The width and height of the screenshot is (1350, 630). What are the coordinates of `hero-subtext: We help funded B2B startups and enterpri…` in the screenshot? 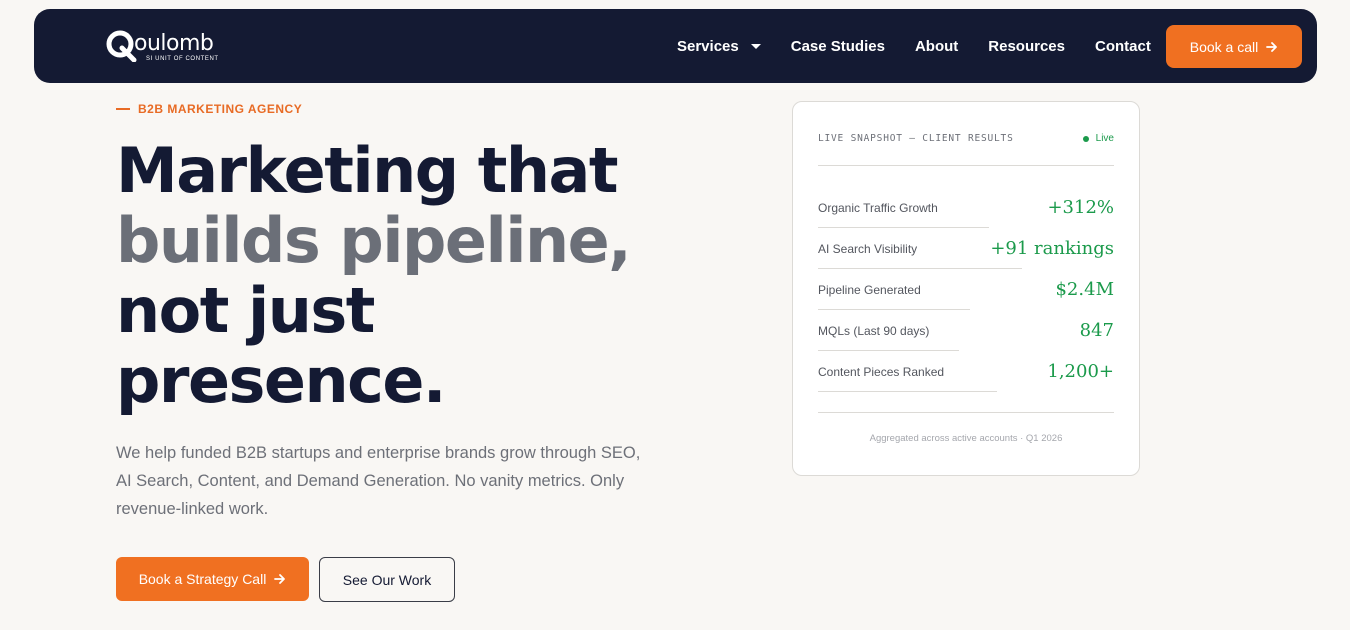 It's located at (378, 481).